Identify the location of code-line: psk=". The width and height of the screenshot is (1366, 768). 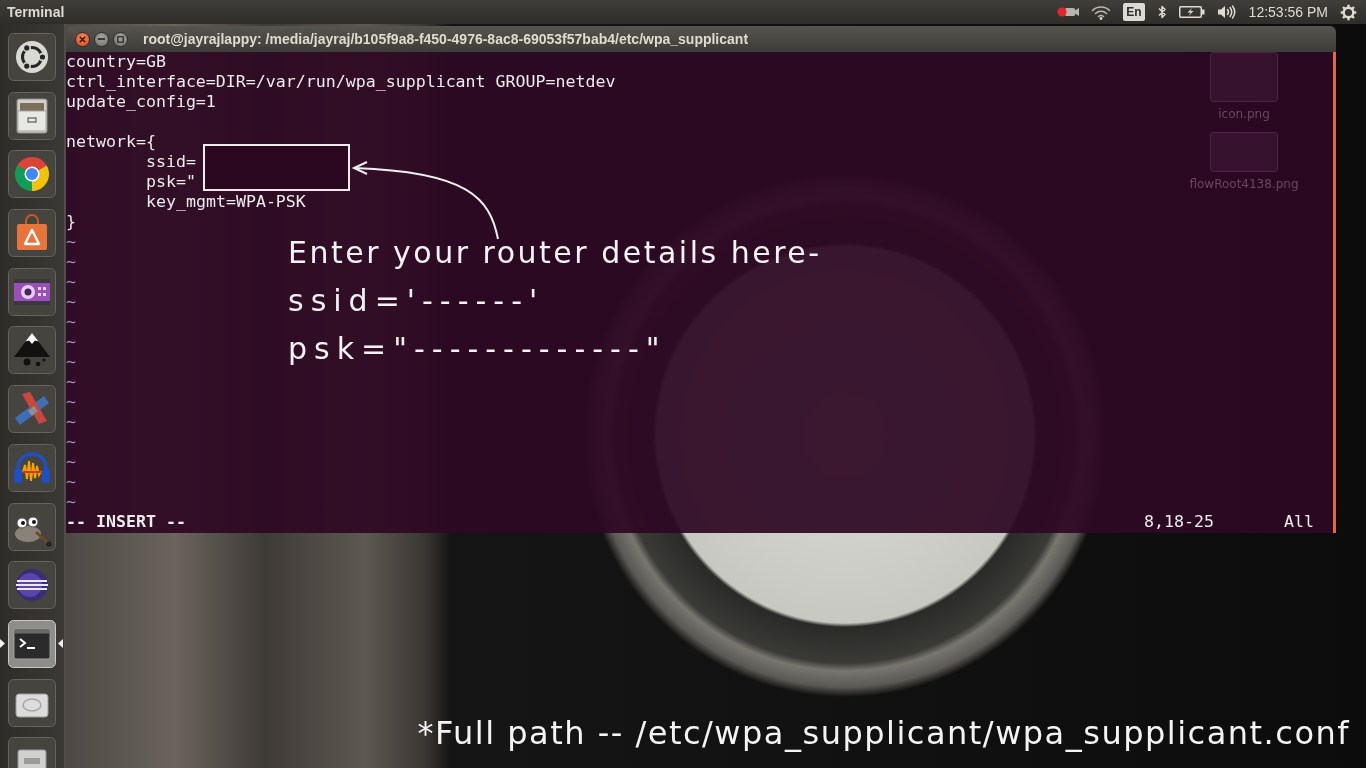
(171, 181).